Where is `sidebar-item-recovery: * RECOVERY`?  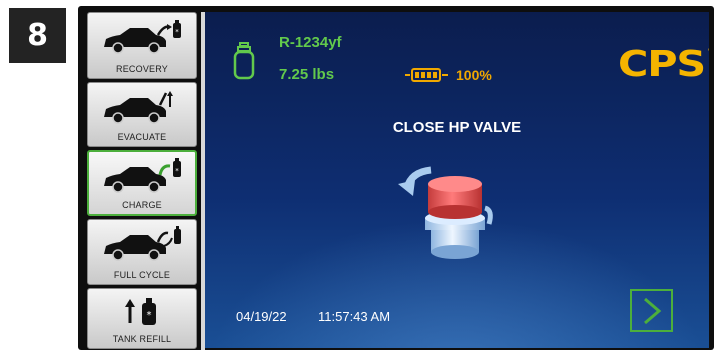 sidebar-item-recovery: * RECOVERY is located at coordinates (142, 45).